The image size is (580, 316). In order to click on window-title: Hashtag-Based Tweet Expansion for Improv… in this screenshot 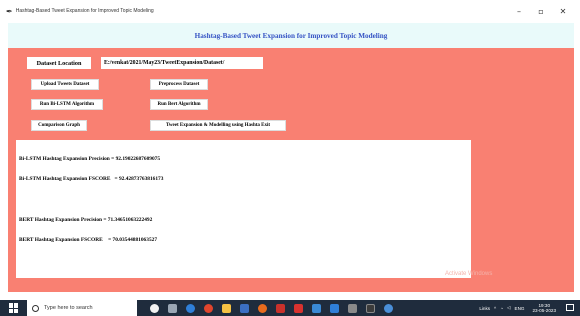, I will do `click(84, 11)`.